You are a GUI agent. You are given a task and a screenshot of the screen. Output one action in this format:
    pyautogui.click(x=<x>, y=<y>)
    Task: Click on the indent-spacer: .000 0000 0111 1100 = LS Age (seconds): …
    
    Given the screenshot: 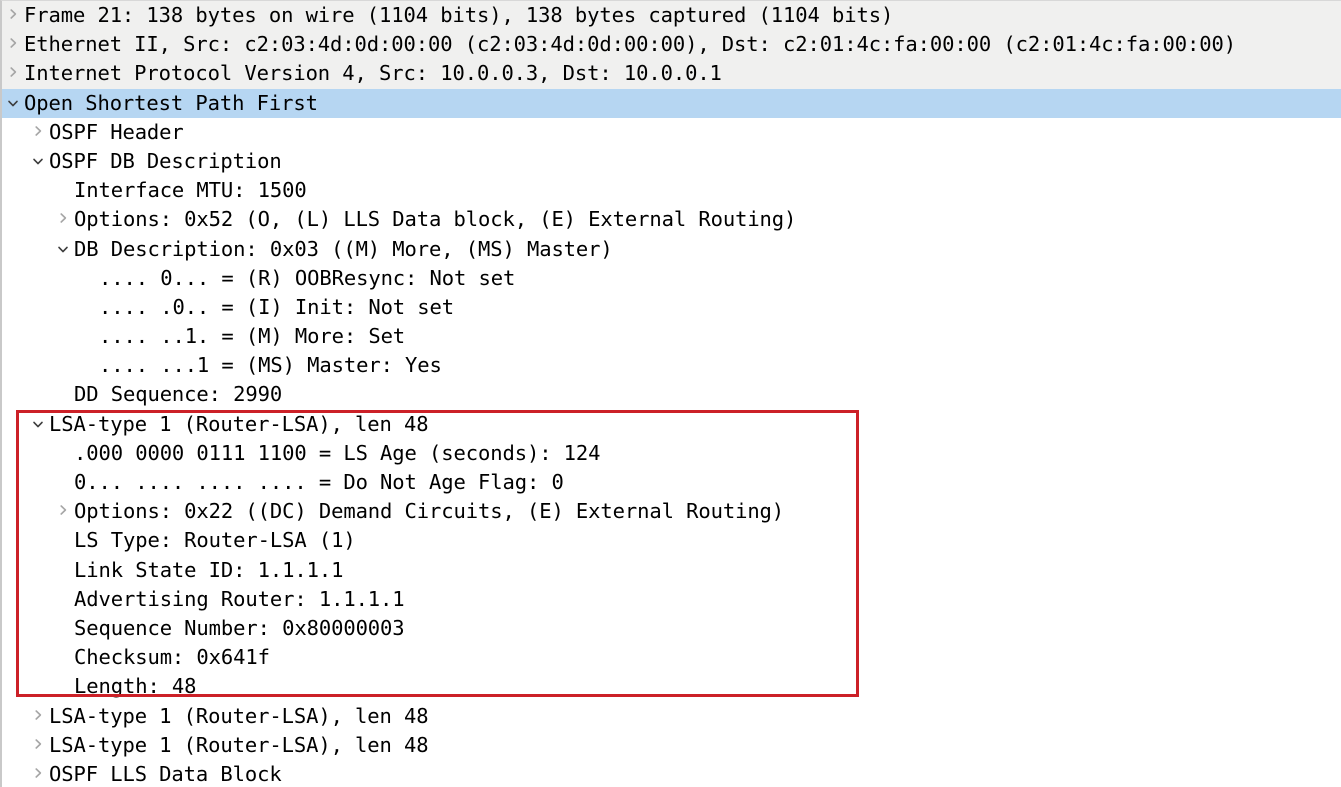 What is the action you would take?
    pyautogui.click(x=301, y=453)
    